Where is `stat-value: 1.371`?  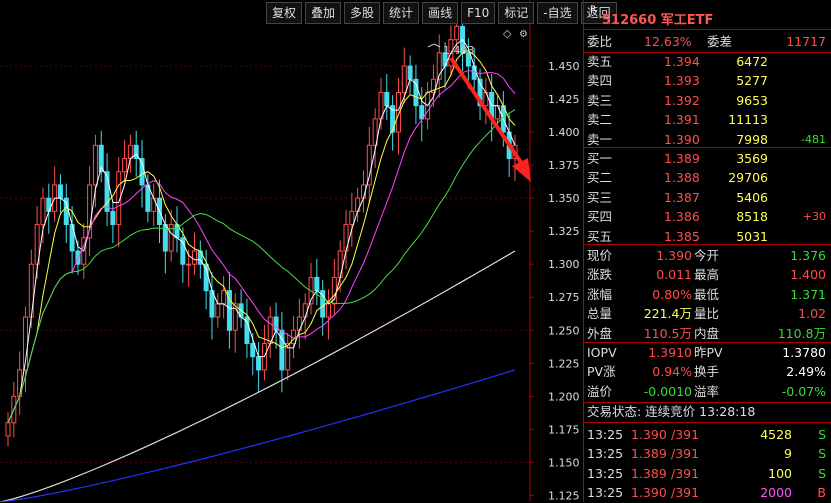
stat-value: 1.371 is located at coordinates (808, 294).